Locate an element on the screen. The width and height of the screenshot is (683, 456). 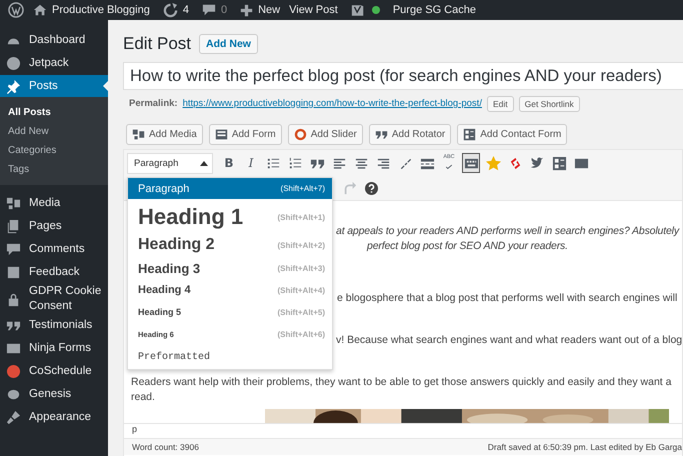
media-button: Add Rotator is located at coordinates (410, 134).